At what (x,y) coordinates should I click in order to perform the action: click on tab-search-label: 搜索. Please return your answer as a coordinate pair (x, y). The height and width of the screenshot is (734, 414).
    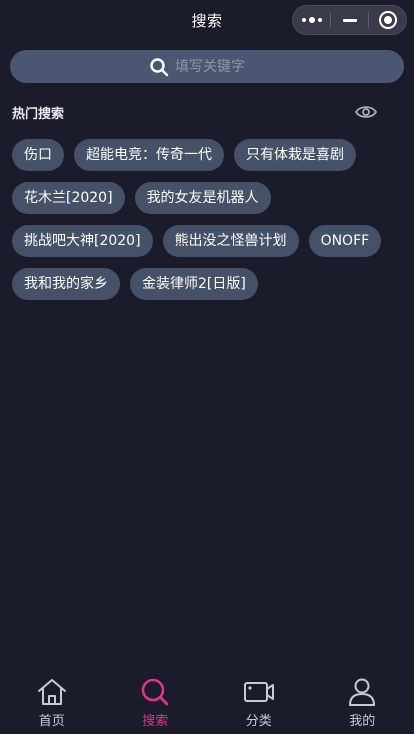
    Looking at the image, I should click on (155, 721).